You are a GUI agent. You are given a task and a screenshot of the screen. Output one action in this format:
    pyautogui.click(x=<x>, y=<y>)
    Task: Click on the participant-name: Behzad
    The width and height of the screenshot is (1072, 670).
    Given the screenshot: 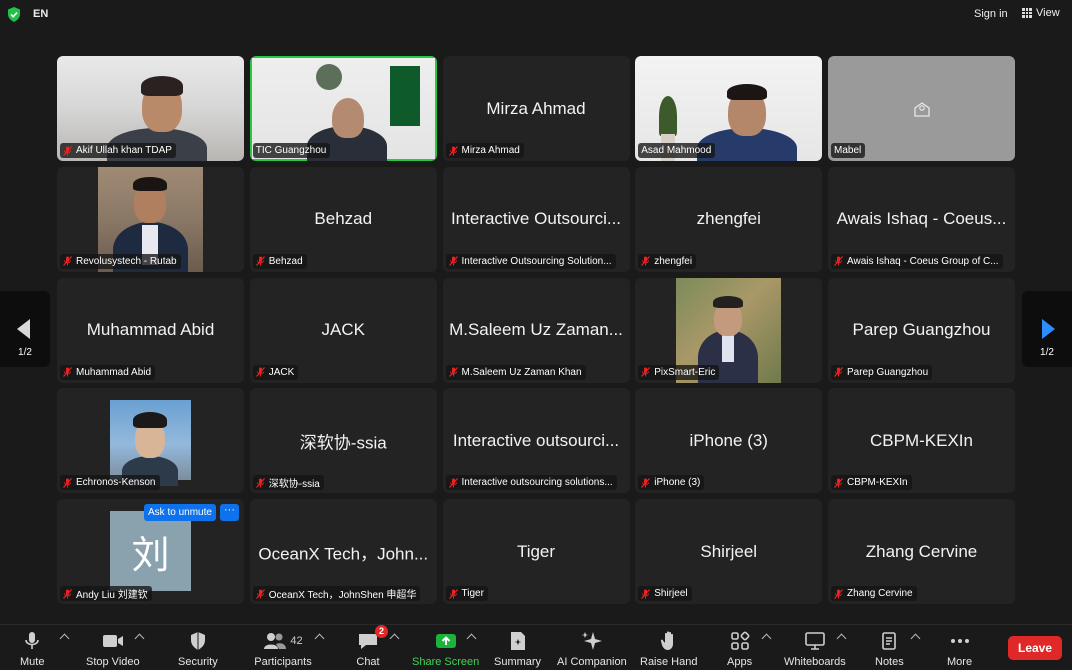 What is the action you would take?
    pyautogui.click(x=285, y=261)
    